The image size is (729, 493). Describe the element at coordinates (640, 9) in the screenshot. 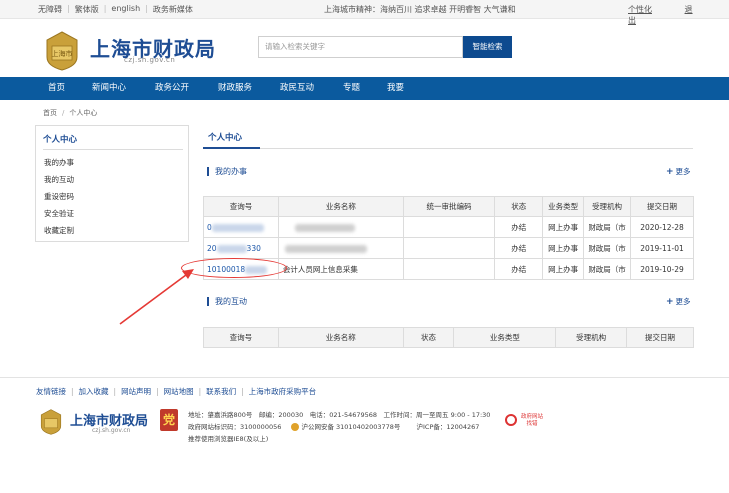

I see `personalize-link: 个性化` at that location.